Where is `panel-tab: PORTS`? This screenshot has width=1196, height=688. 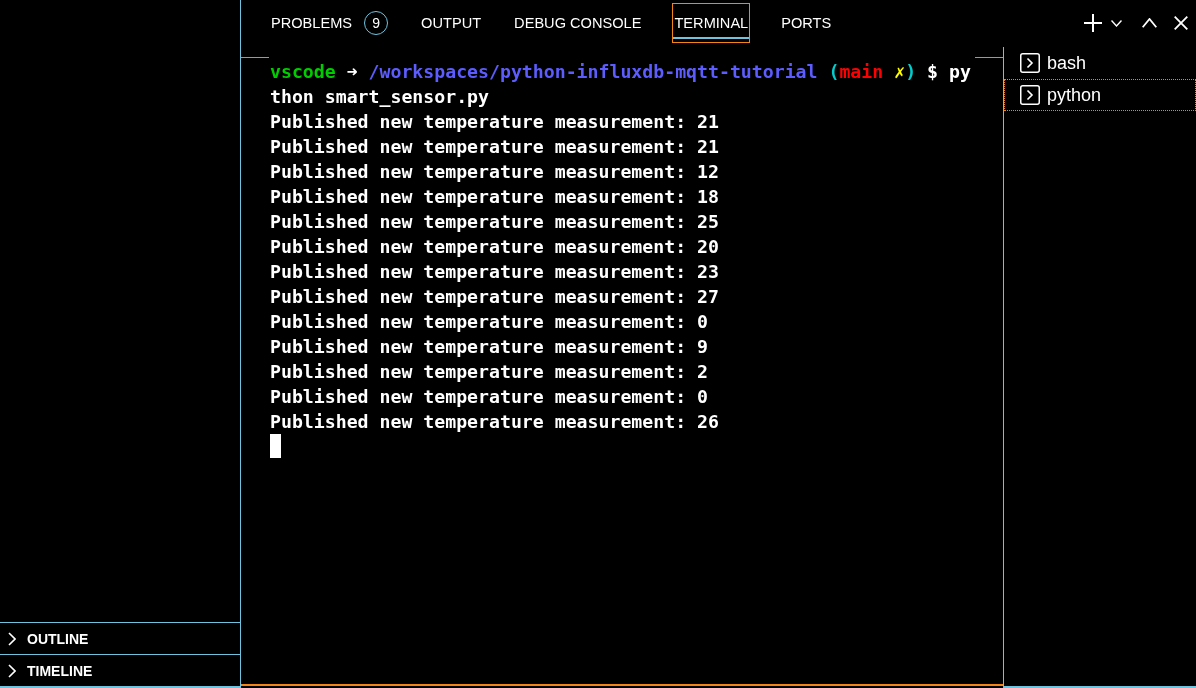
panel-tab: PORTS is located at coordinates (806, 23).